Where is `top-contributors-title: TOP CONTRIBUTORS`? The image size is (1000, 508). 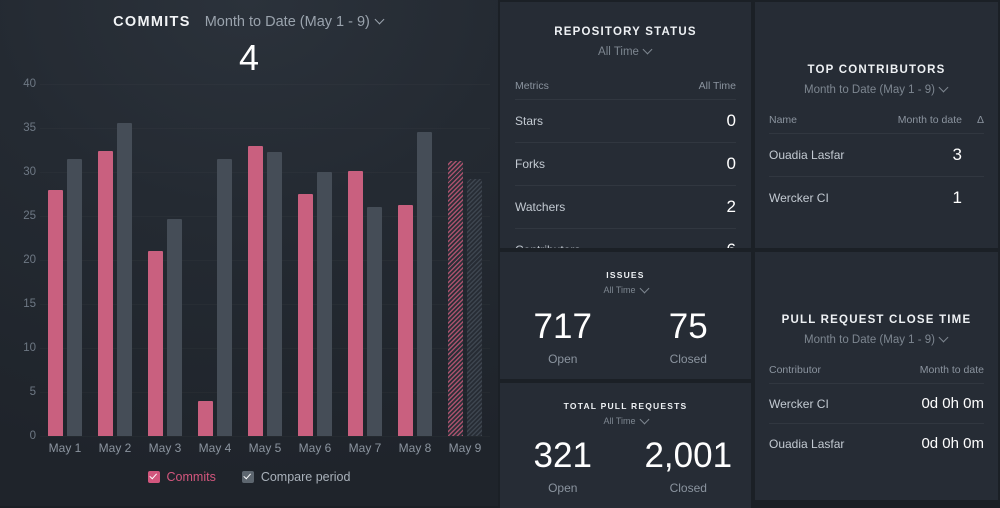 top-contributors-title: TOP CONTRIBUTORS is located at coordinates (876, 70).